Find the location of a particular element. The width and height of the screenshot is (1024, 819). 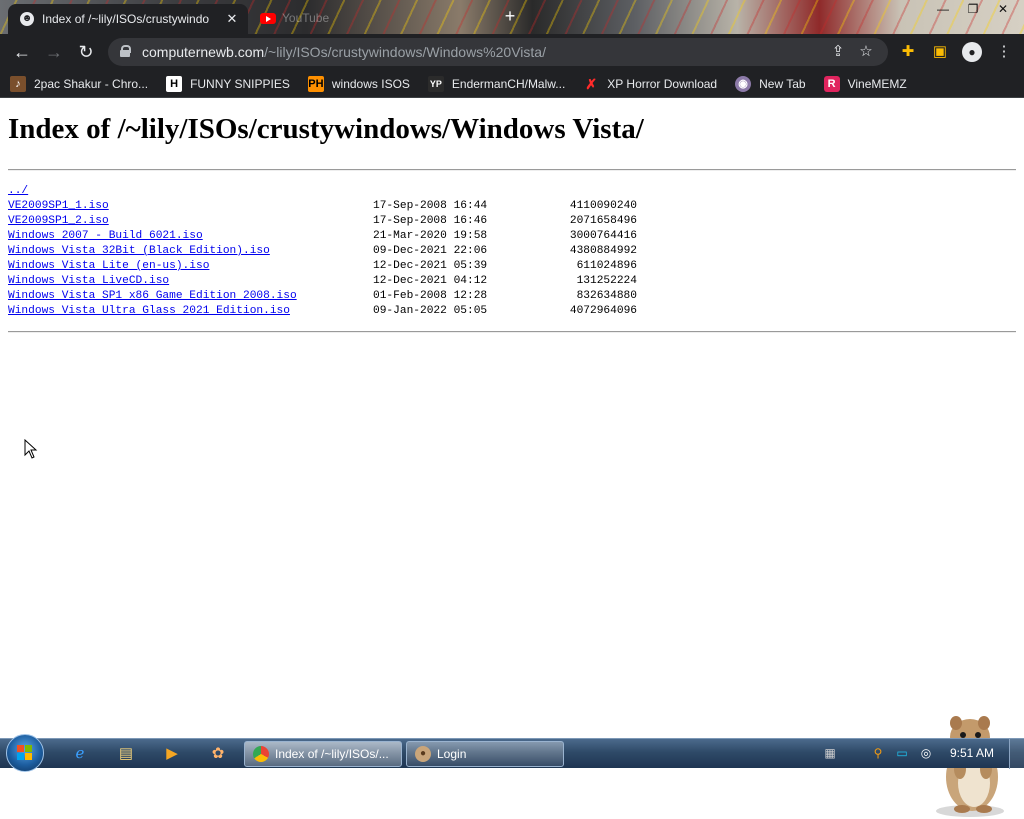

file-size: 131252224 is located at coordinates (606, 281).